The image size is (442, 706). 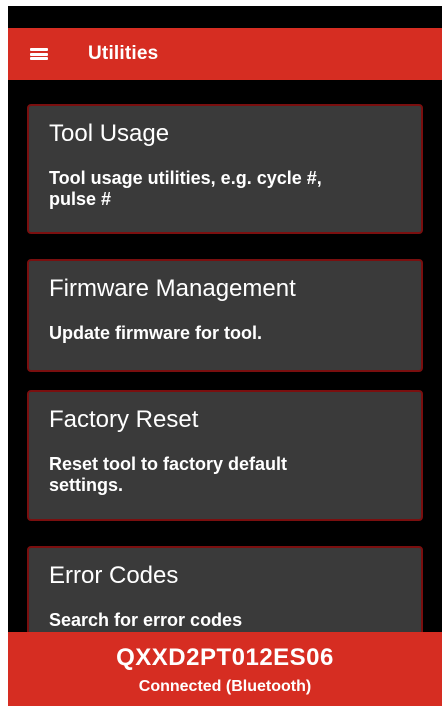 I want to click on card-title: Error Codes, so click(x=114, y=575).